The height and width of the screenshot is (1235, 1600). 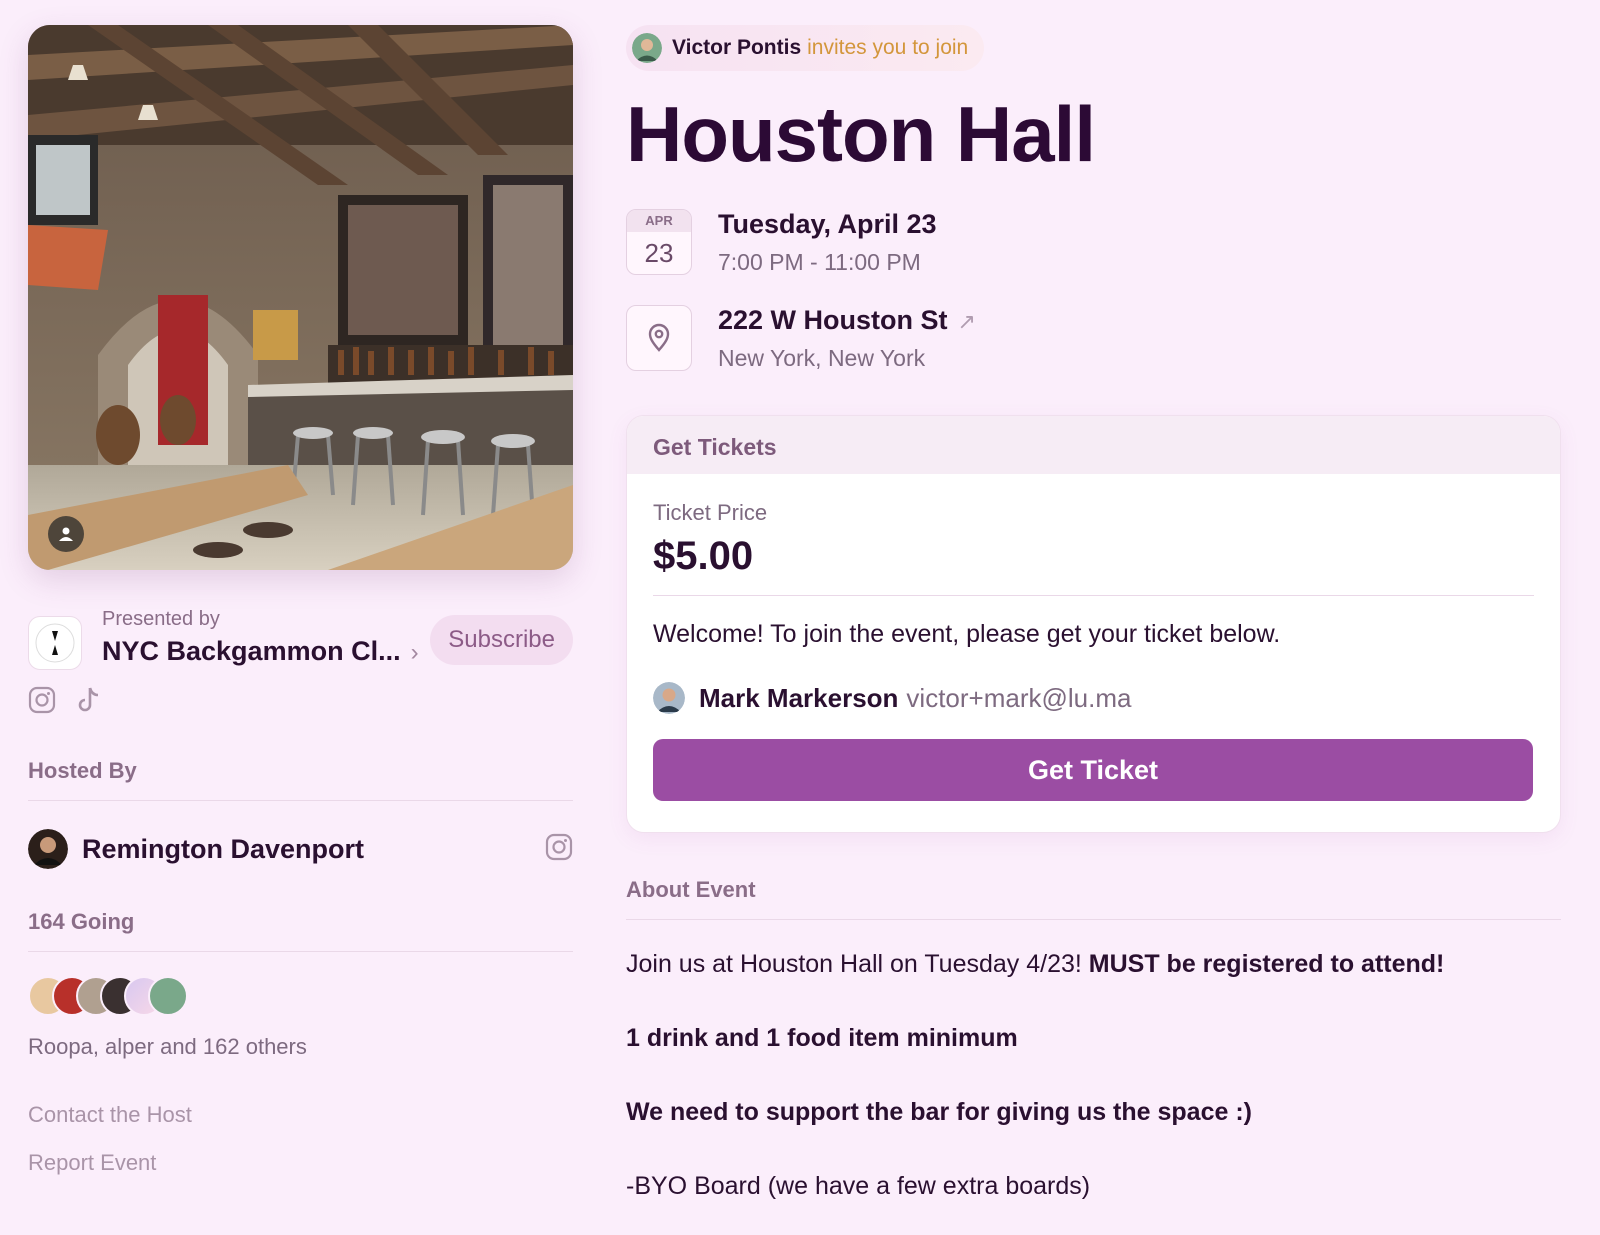 I want to click on contact-host-link: Contact the Host, so click(x=300, y=1115).